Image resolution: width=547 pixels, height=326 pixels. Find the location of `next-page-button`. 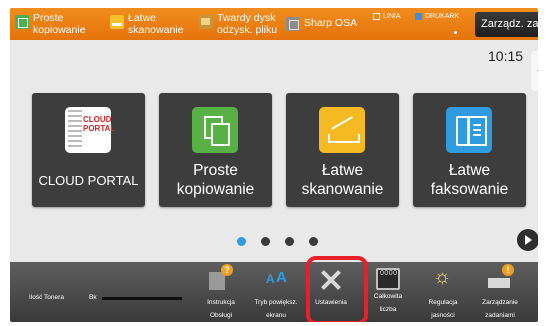

next-page-button is located at coordinates (527, 240).